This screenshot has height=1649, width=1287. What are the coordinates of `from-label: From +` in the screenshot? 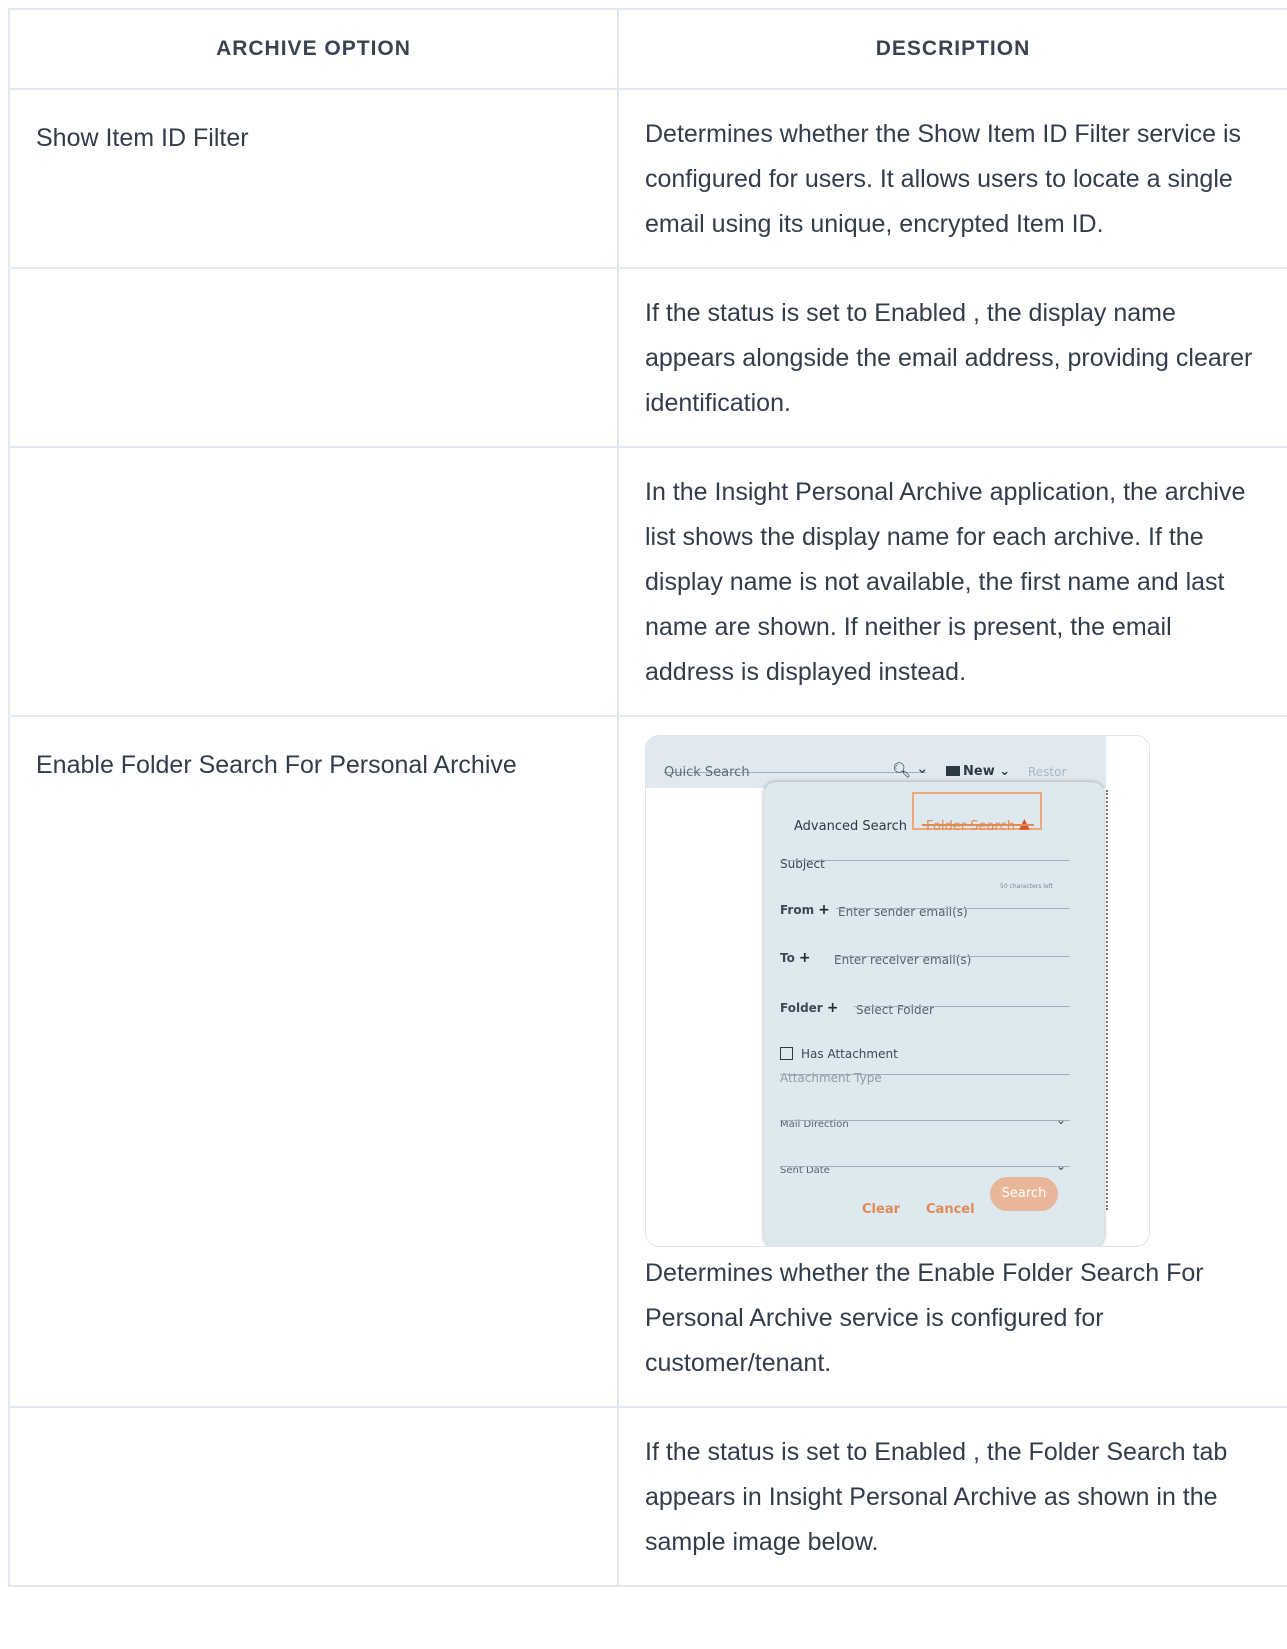 It's located at (805, 910).